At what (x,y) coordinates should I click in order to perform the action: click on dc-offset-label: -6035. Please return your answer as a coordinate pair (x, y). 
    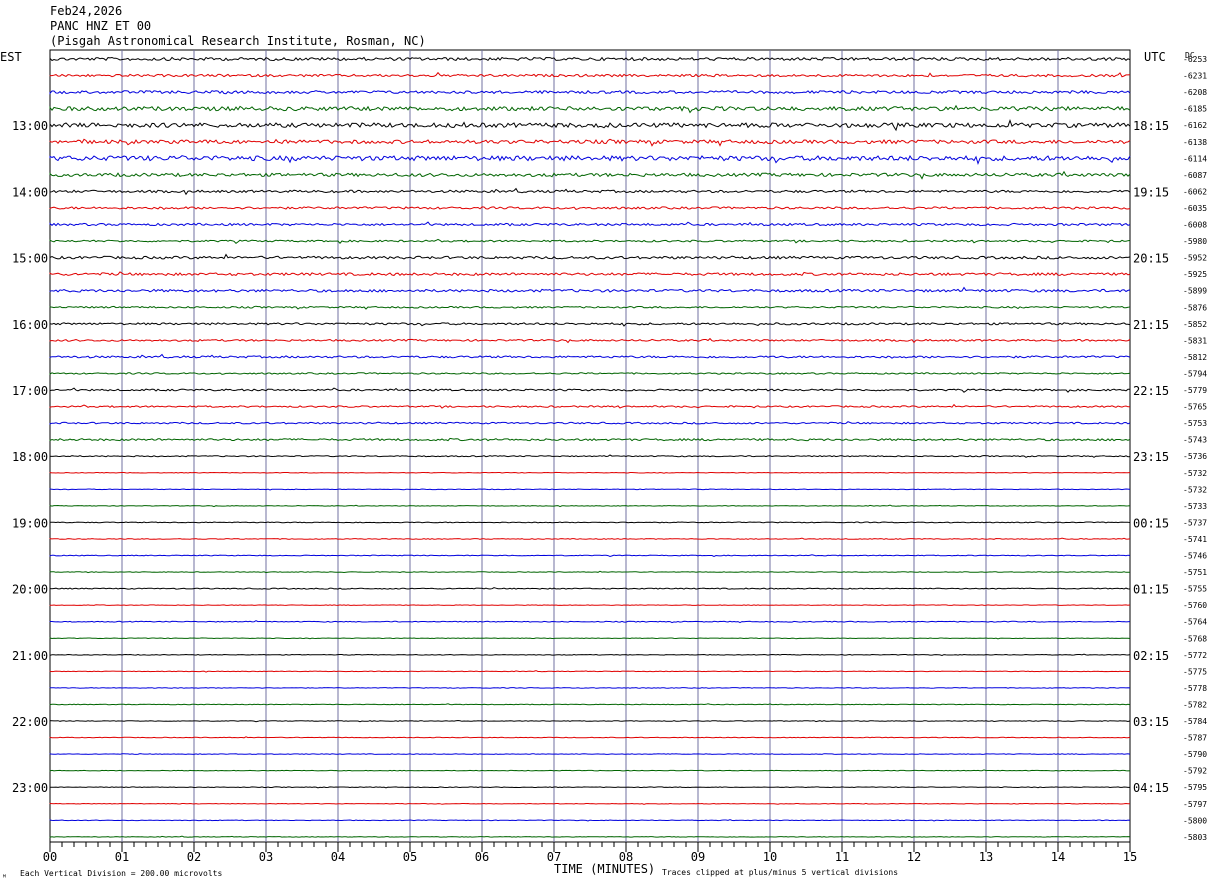
    Looking at the image, I should click on (1195, 208).